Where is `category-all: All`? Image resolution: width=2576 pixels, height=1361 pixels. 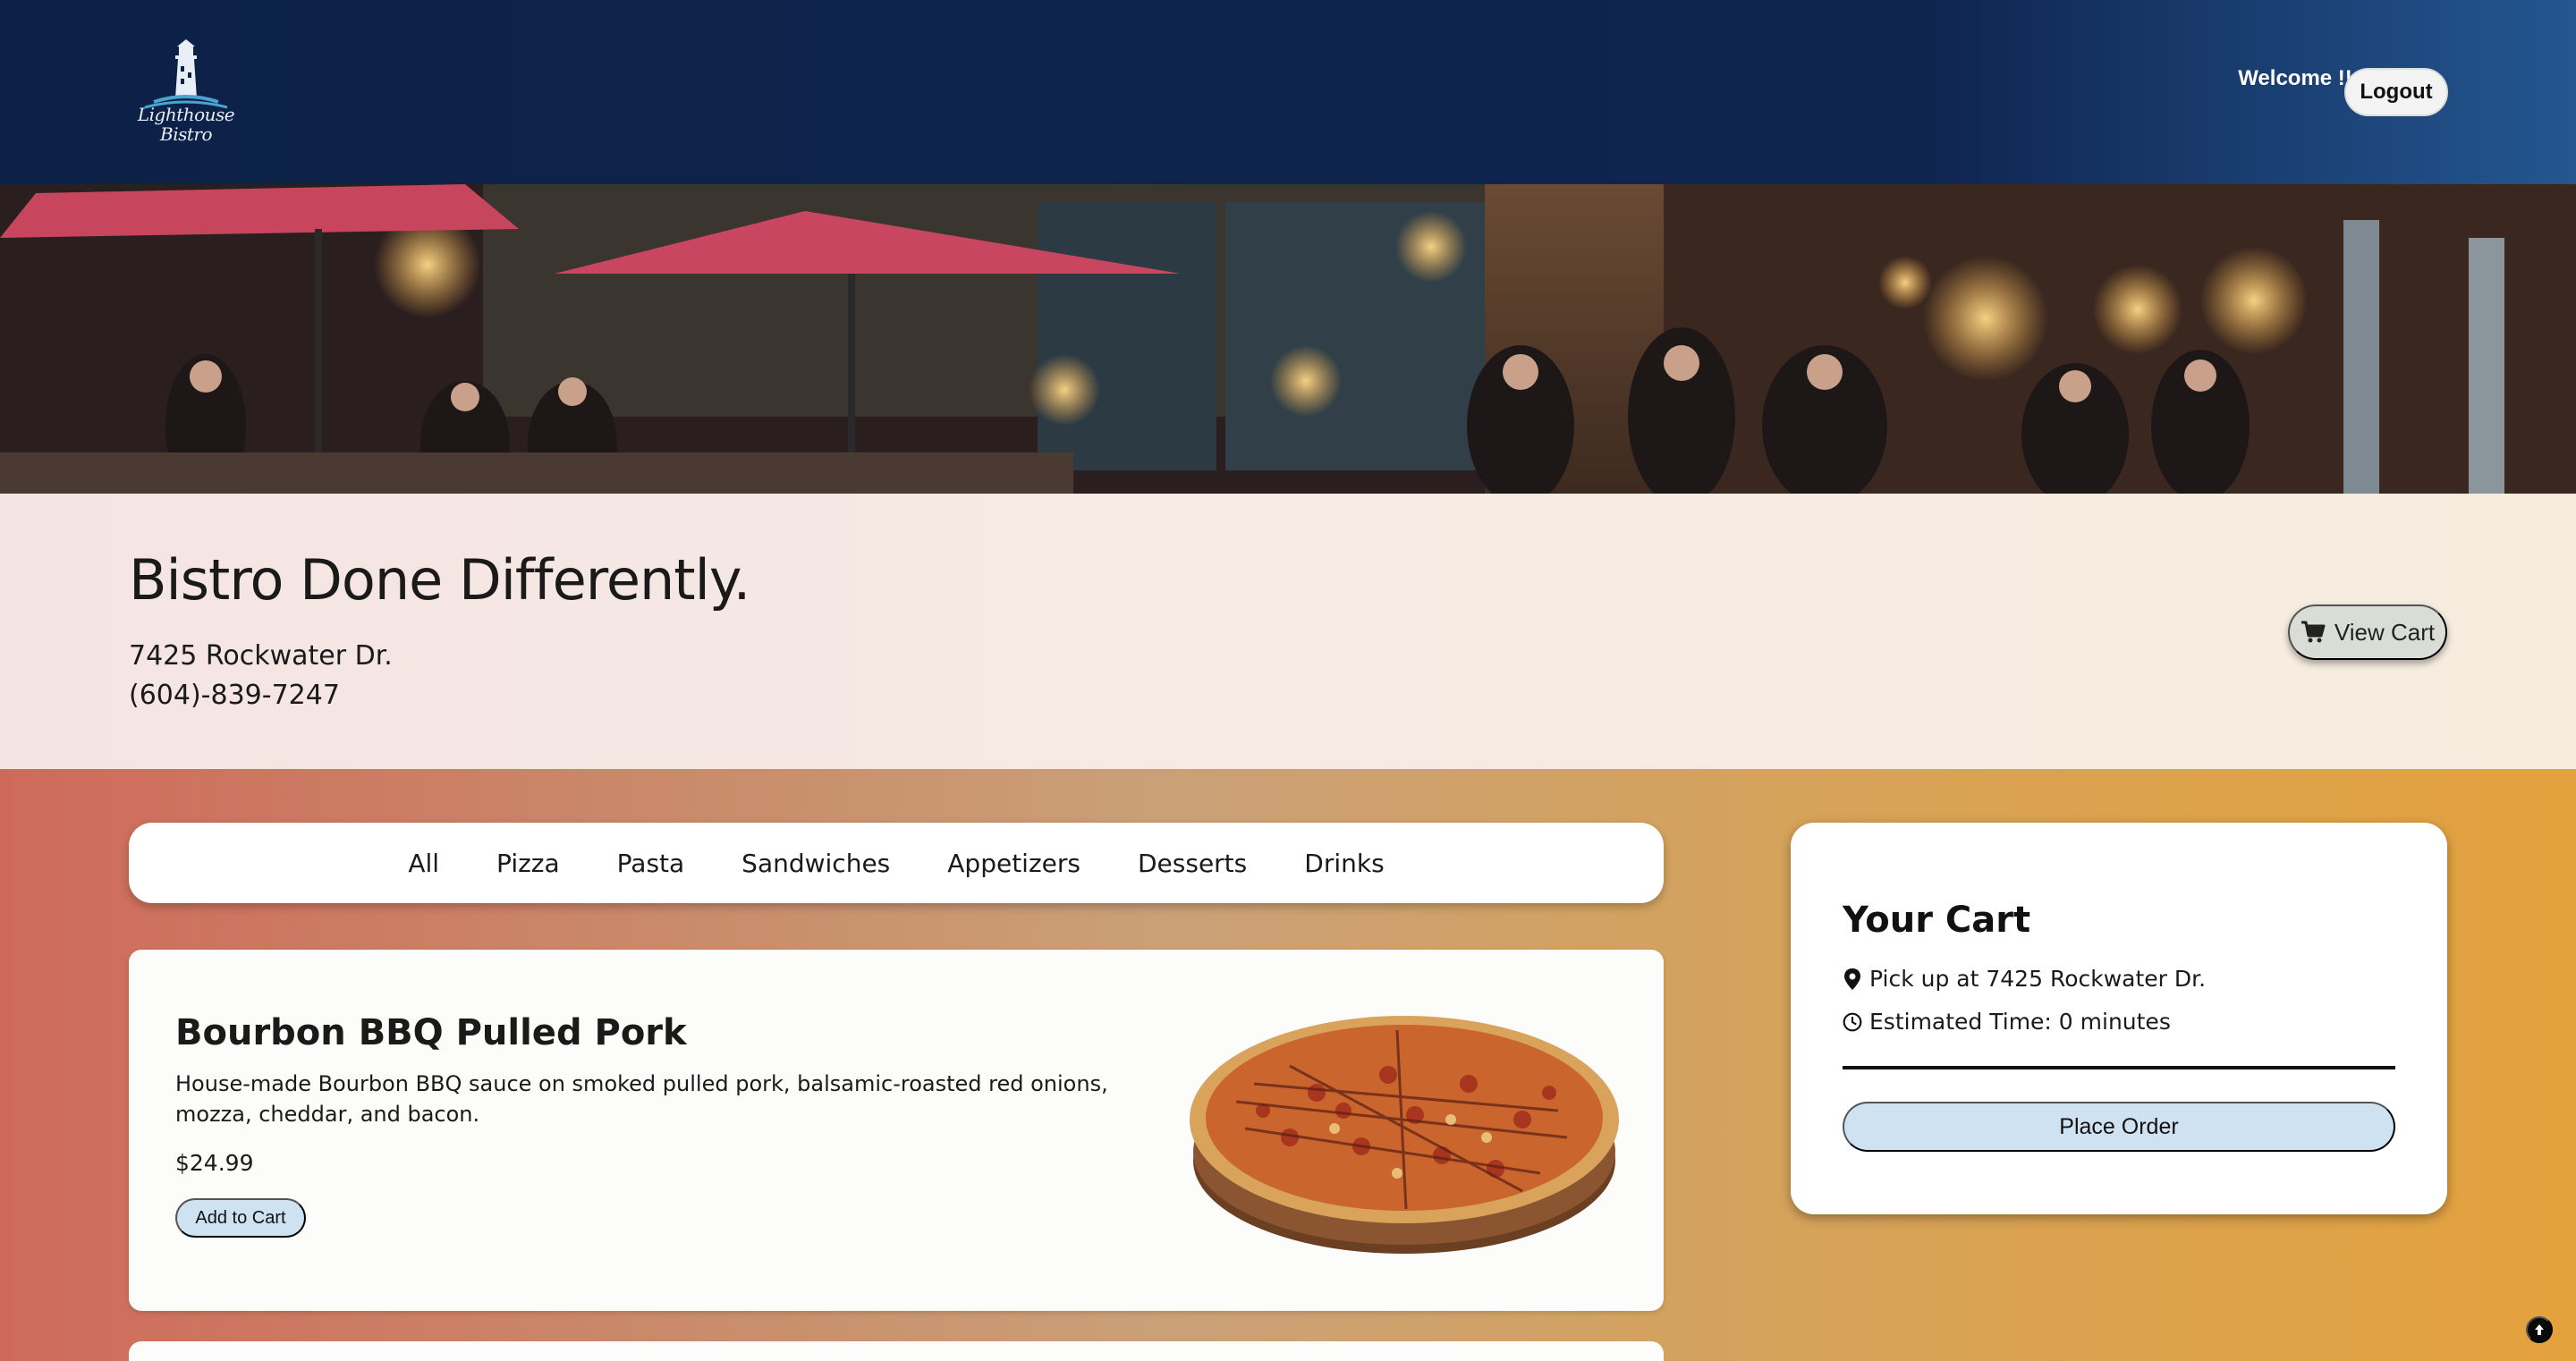 category-all: All is located at coordinates (423, 863).